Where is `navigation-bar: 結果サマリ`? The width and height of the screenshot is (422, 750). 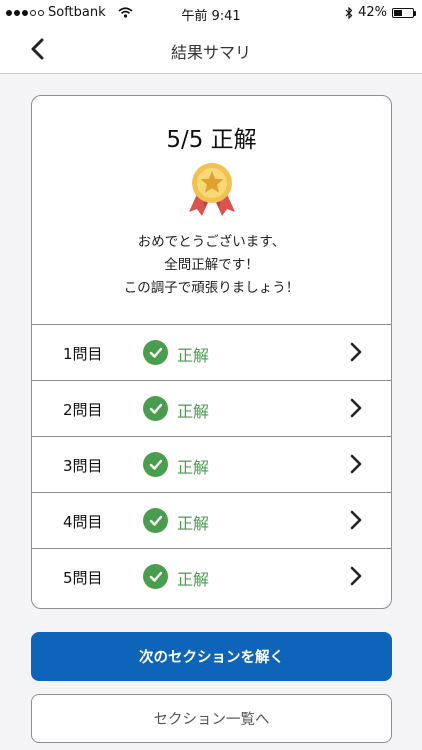
navigation-bar: 結果サマリ is located at coordinates (211, 50).